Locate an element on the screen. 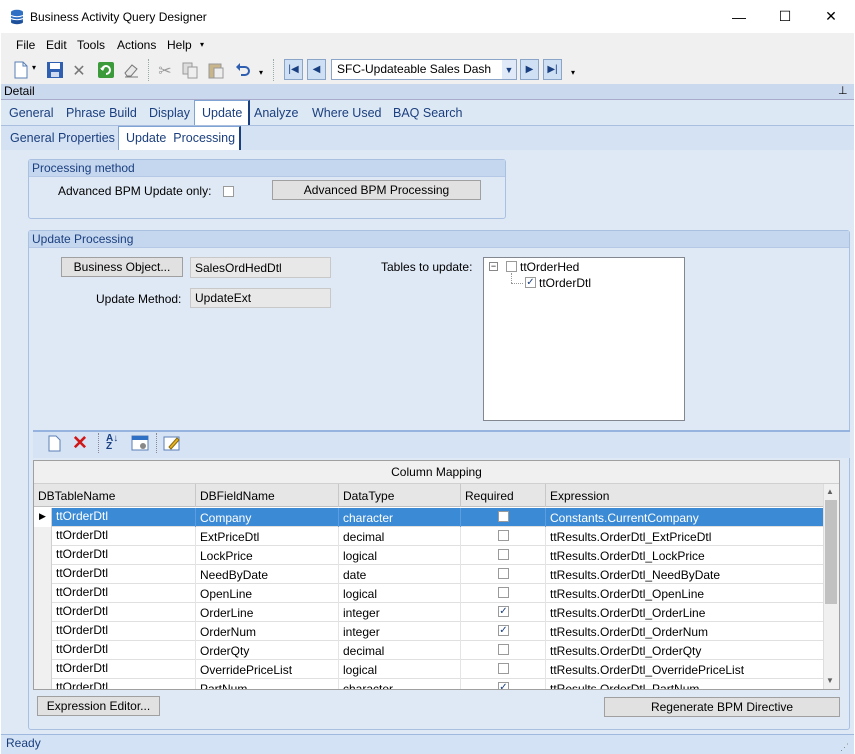 The height and width of the screenshot is (754, 855). business-object-field: SalesOrdHedDtl is located at coordinates (260, 267).